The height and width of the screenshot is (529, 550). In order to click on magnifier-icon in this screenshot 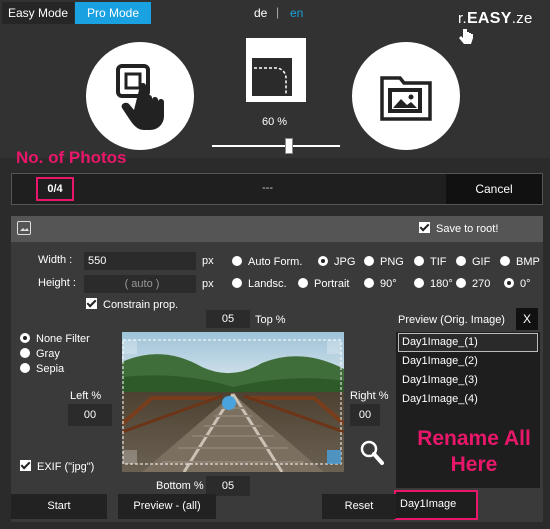, I will do `click(372, 452)`.